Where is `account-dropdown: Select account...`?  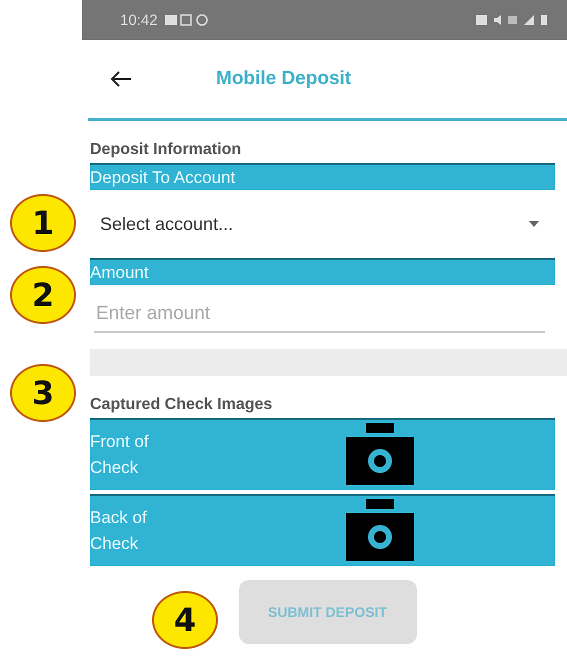 account-dropdown: Select account... is located at coordinates (322, 224).